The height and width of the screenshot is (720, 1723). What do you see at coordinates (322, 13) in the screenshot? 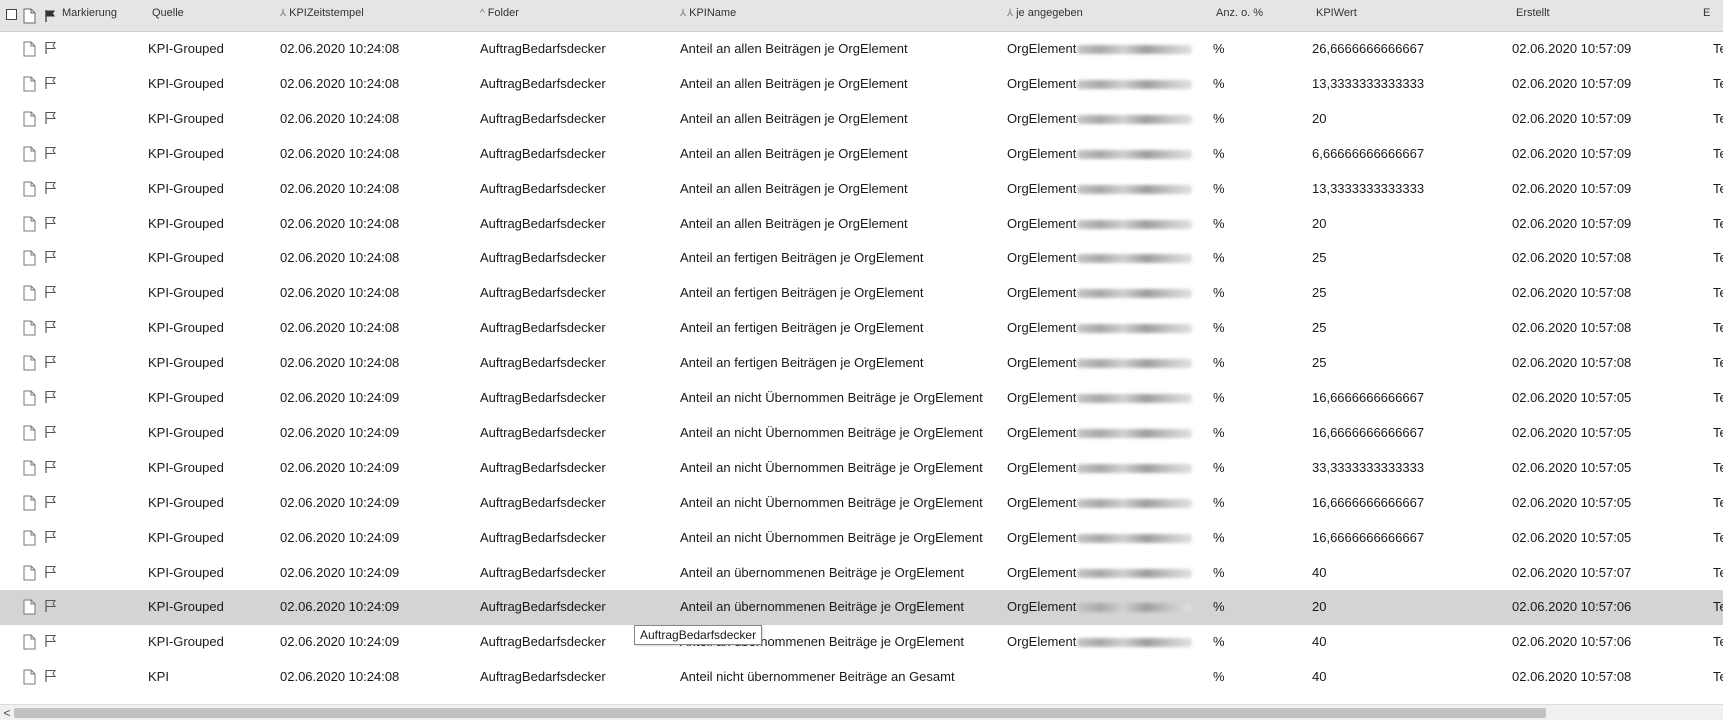
I see `header-kpizeitstempel: ⅄ KPIZeitstempel` at bounding box center [322, 13].